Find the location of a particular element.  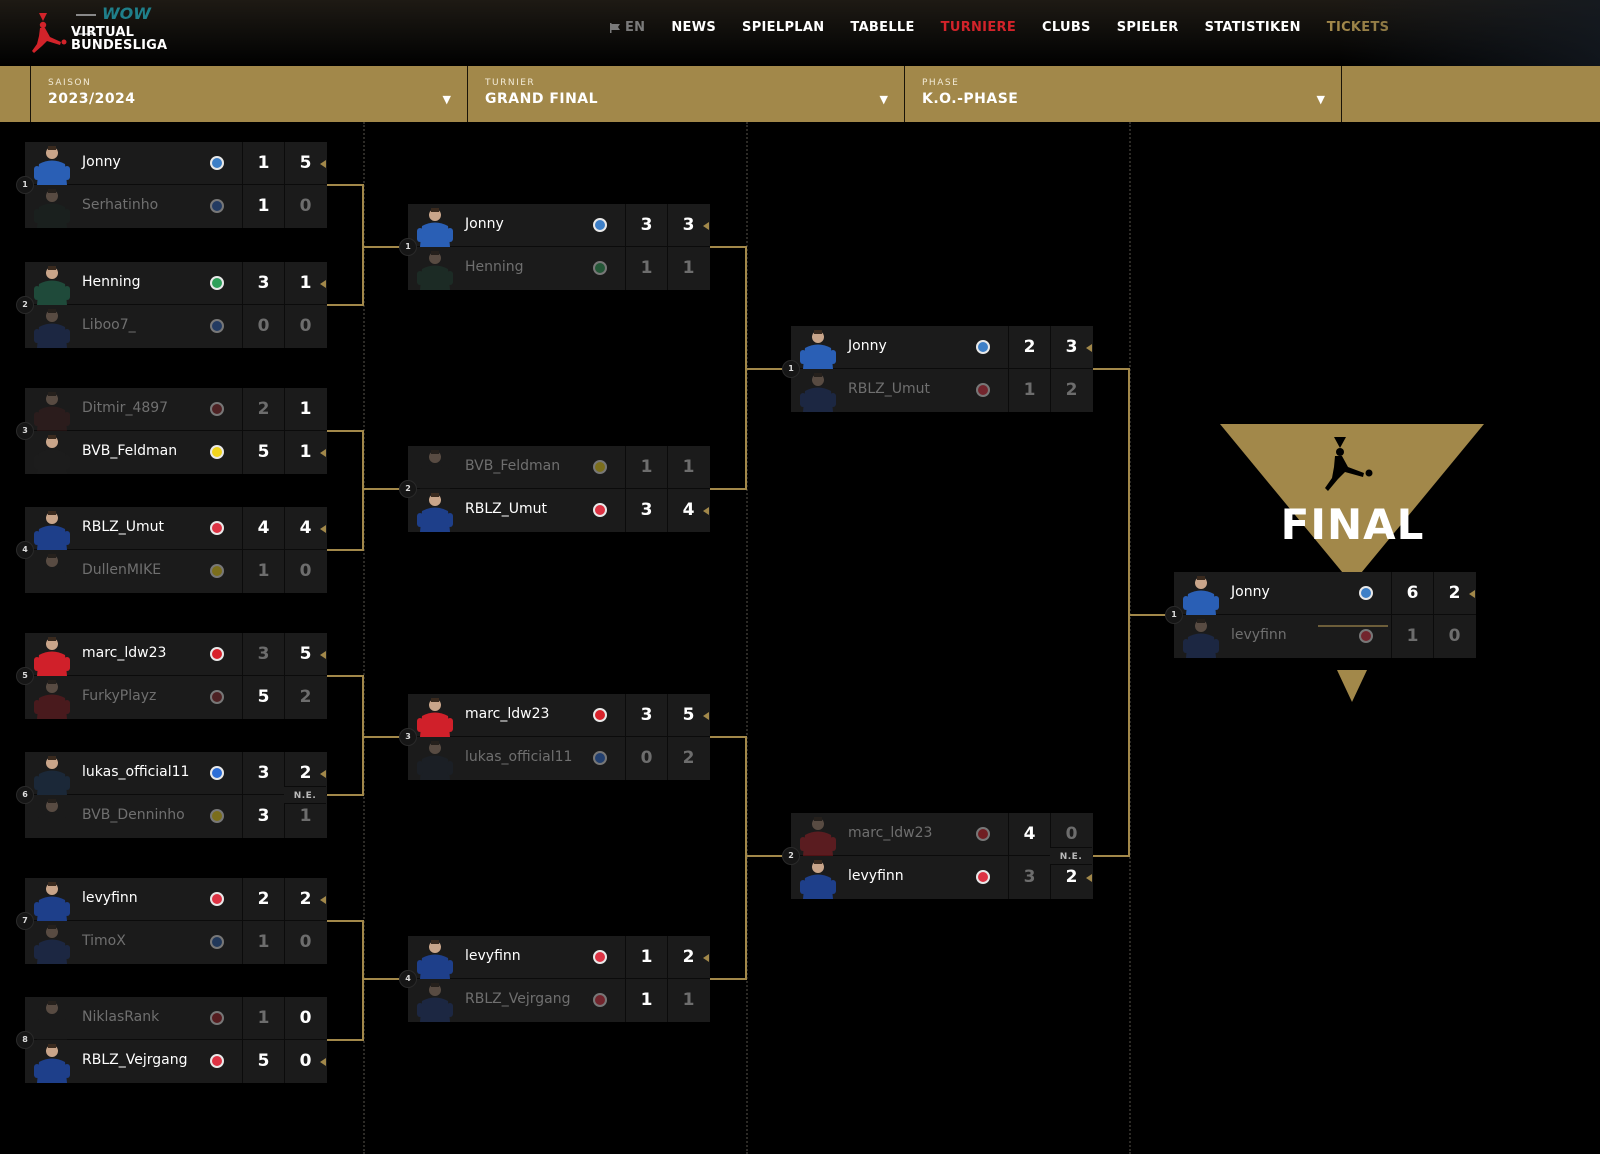

tournament-select: TURNIER GRAND FINAL ▼ is located at coordinates (686, 94).